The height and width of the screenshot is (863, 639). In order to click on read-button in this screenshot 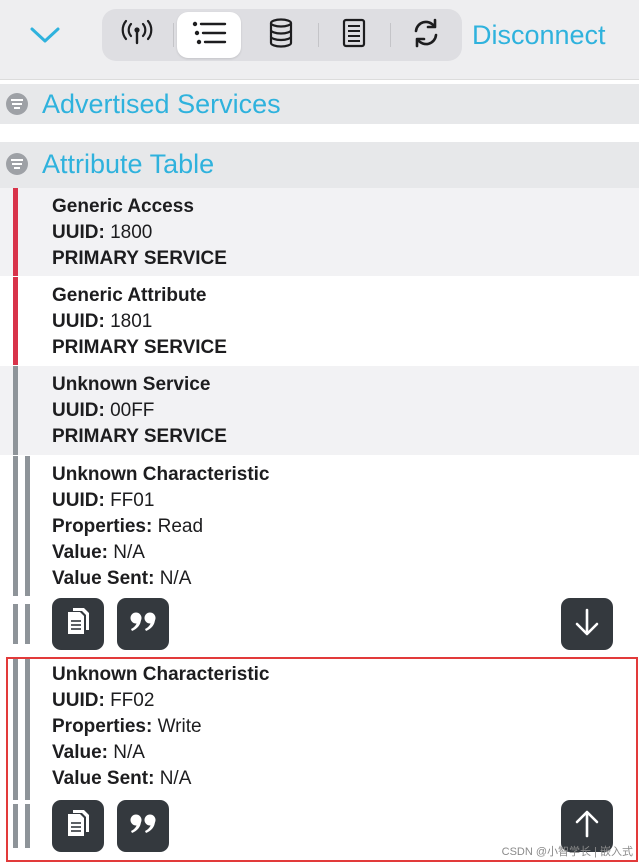, I will do `click(587, 624)`.